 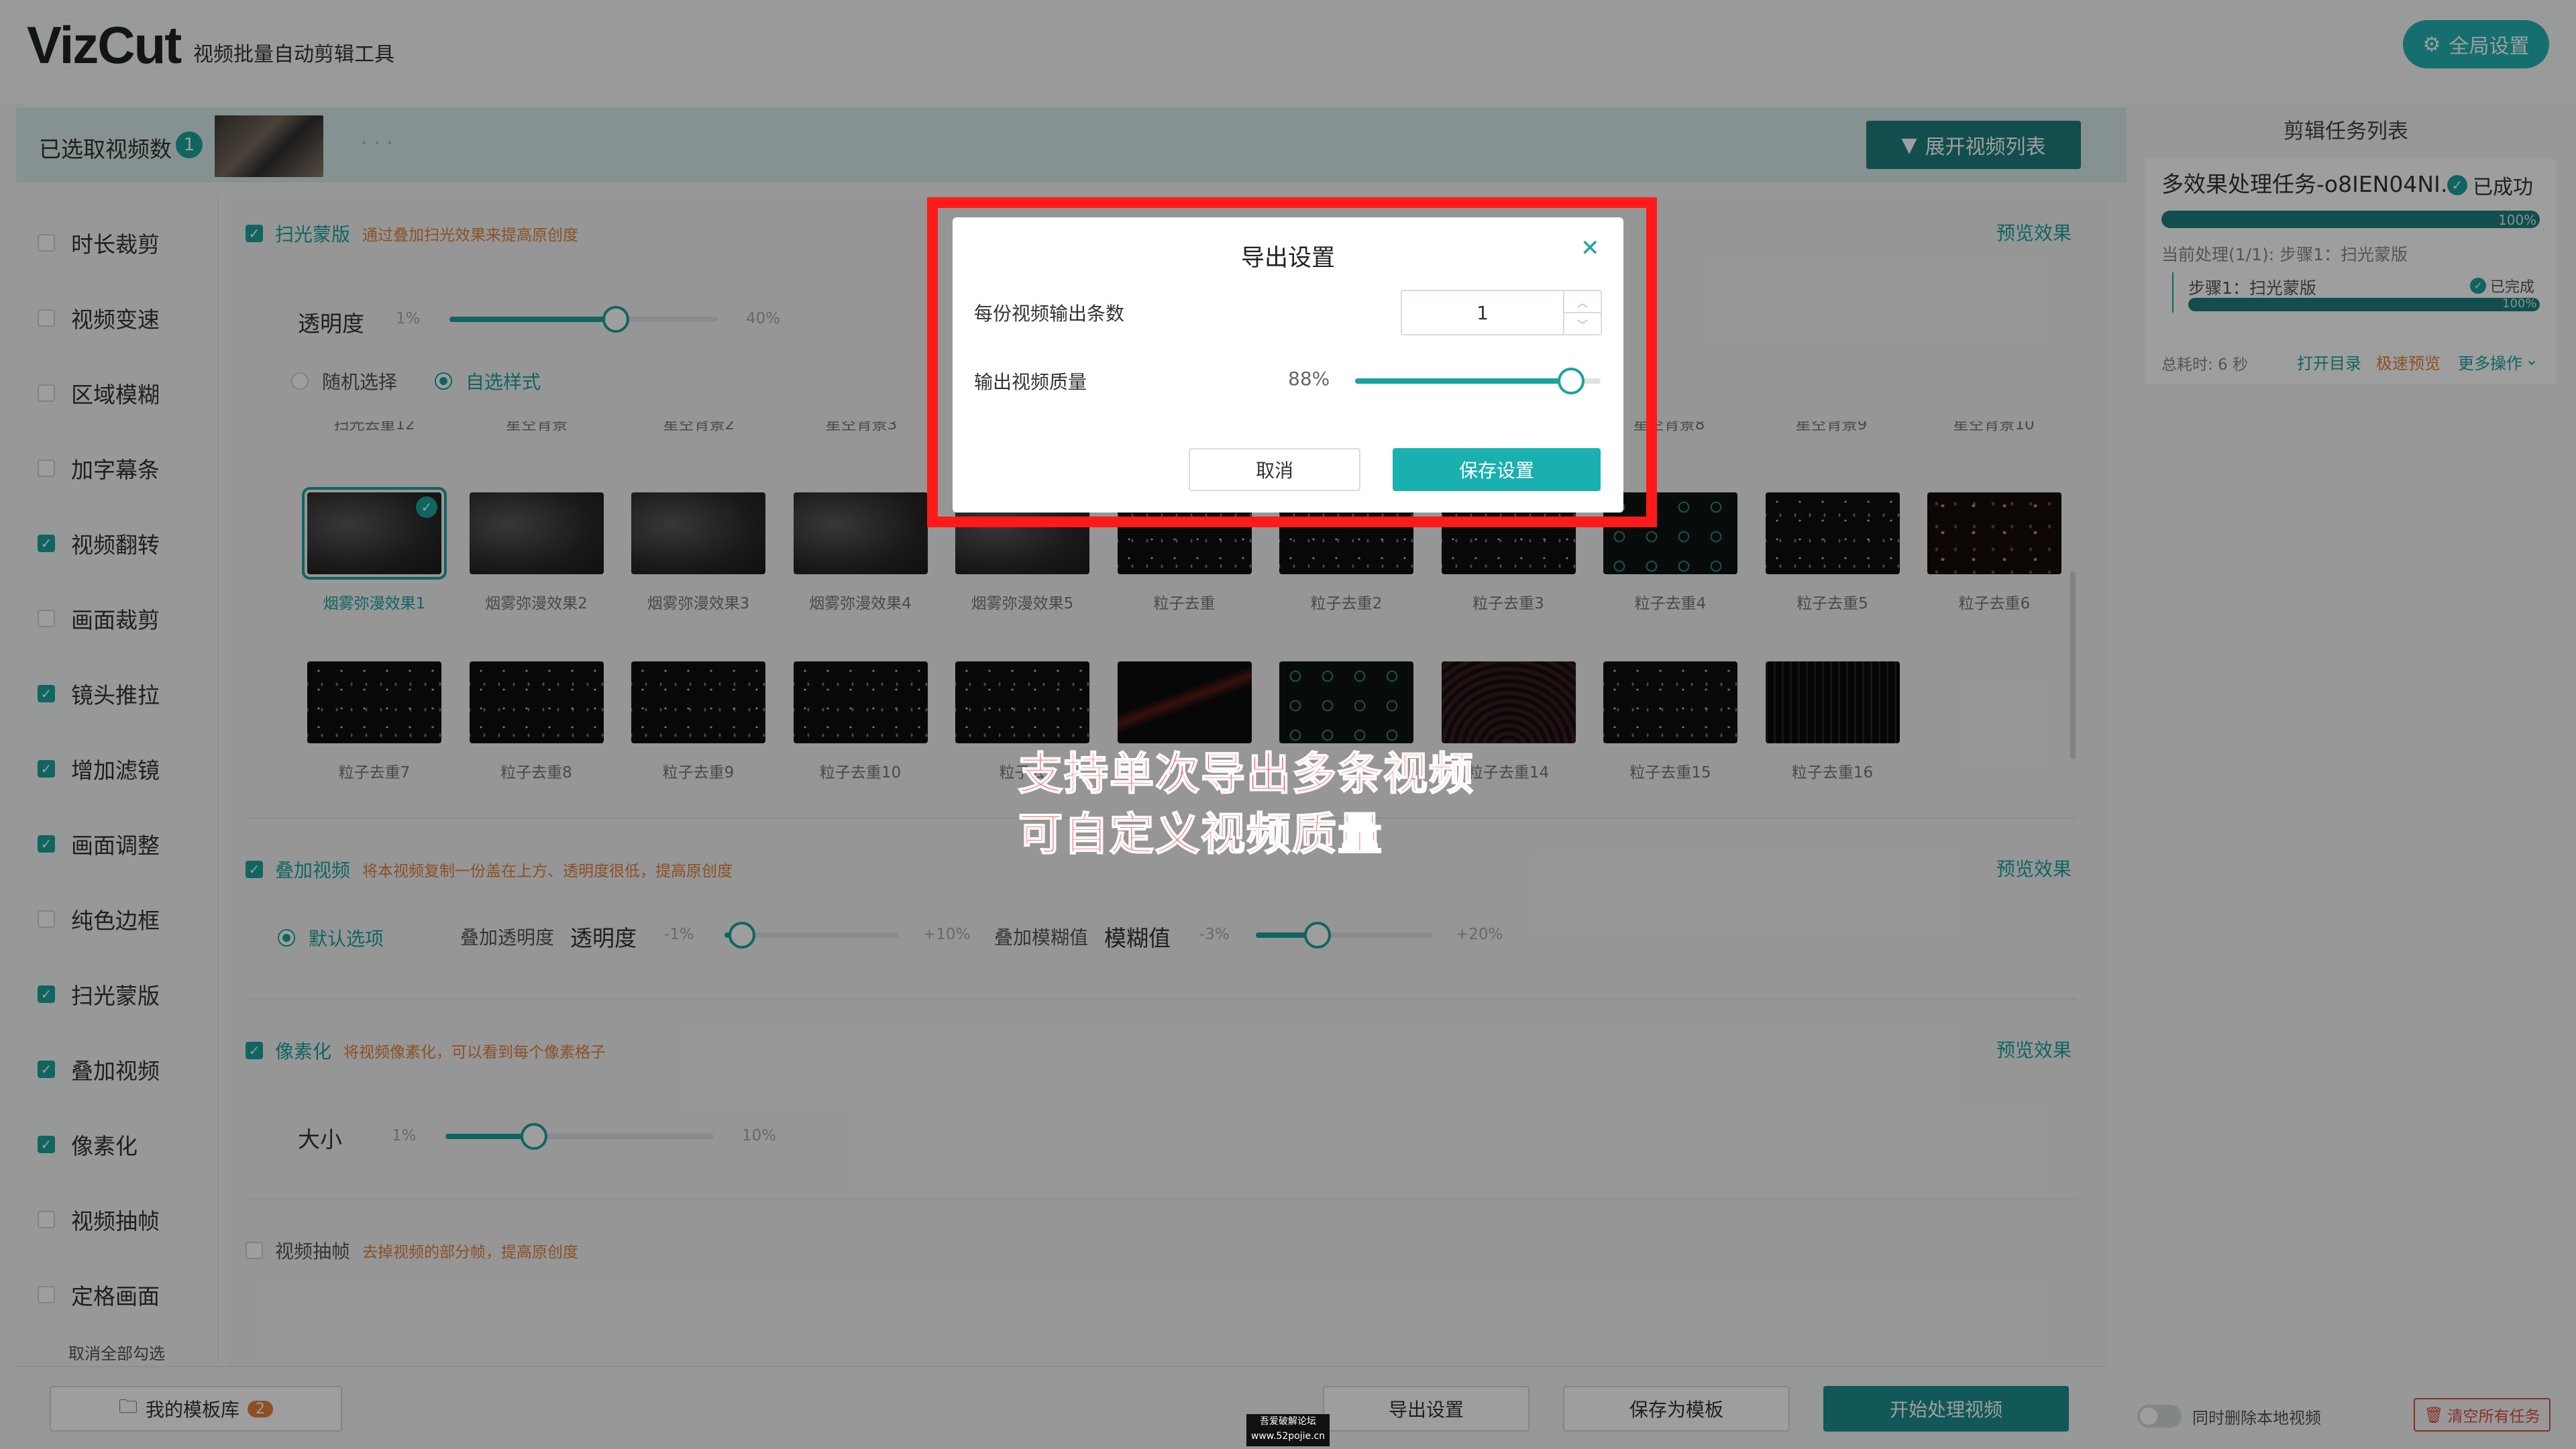 What do you see at coordinates (1309, 379) in the screenshot?
I see `quality-value: 88%` at bounding box center [1309, 379].